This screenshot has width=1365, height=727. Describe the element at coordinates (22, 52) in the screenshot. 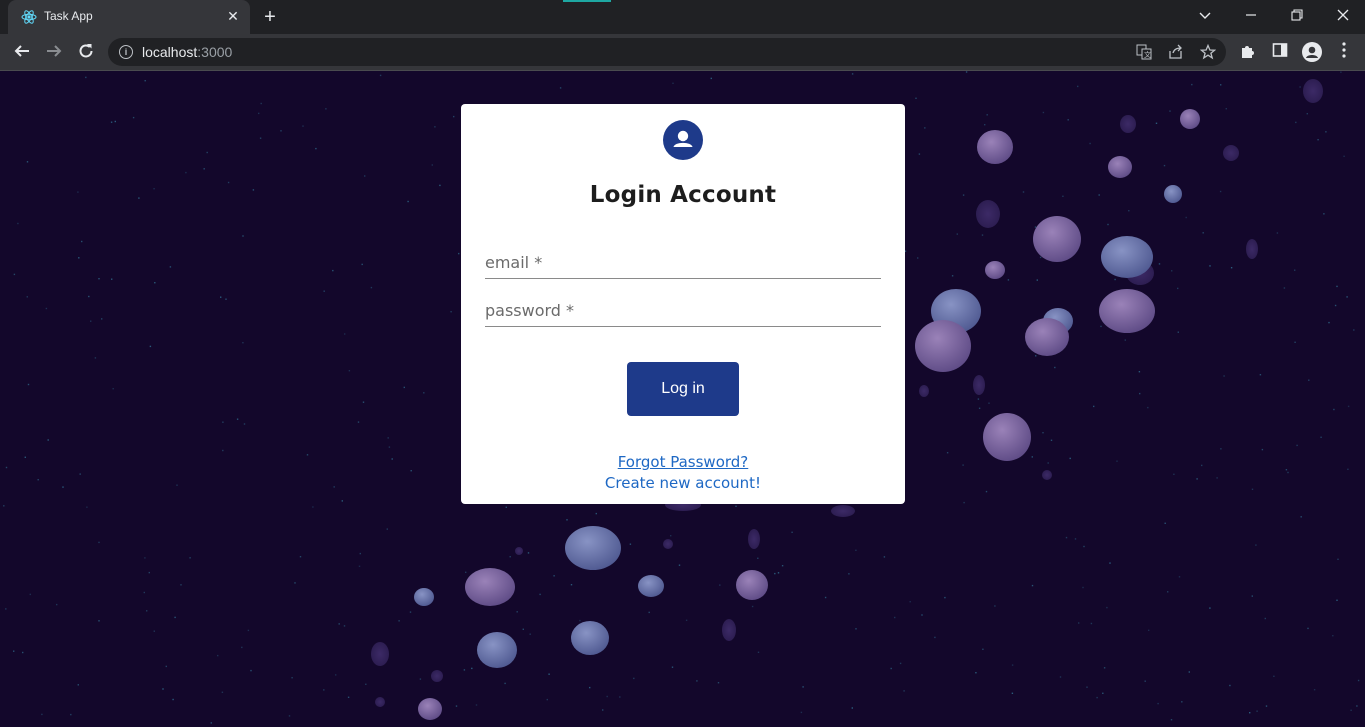

I see `back-arrow-icon` at that location.